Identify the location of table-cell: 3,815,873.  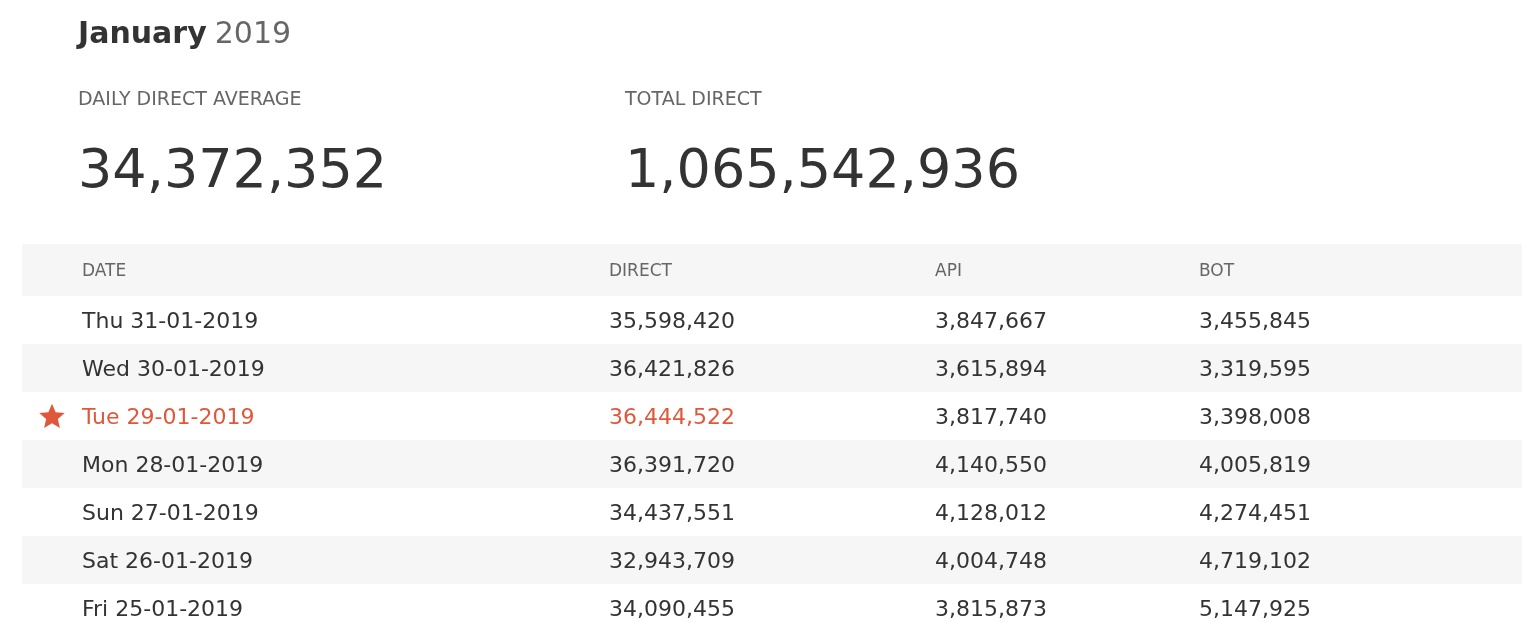
(991, 608).